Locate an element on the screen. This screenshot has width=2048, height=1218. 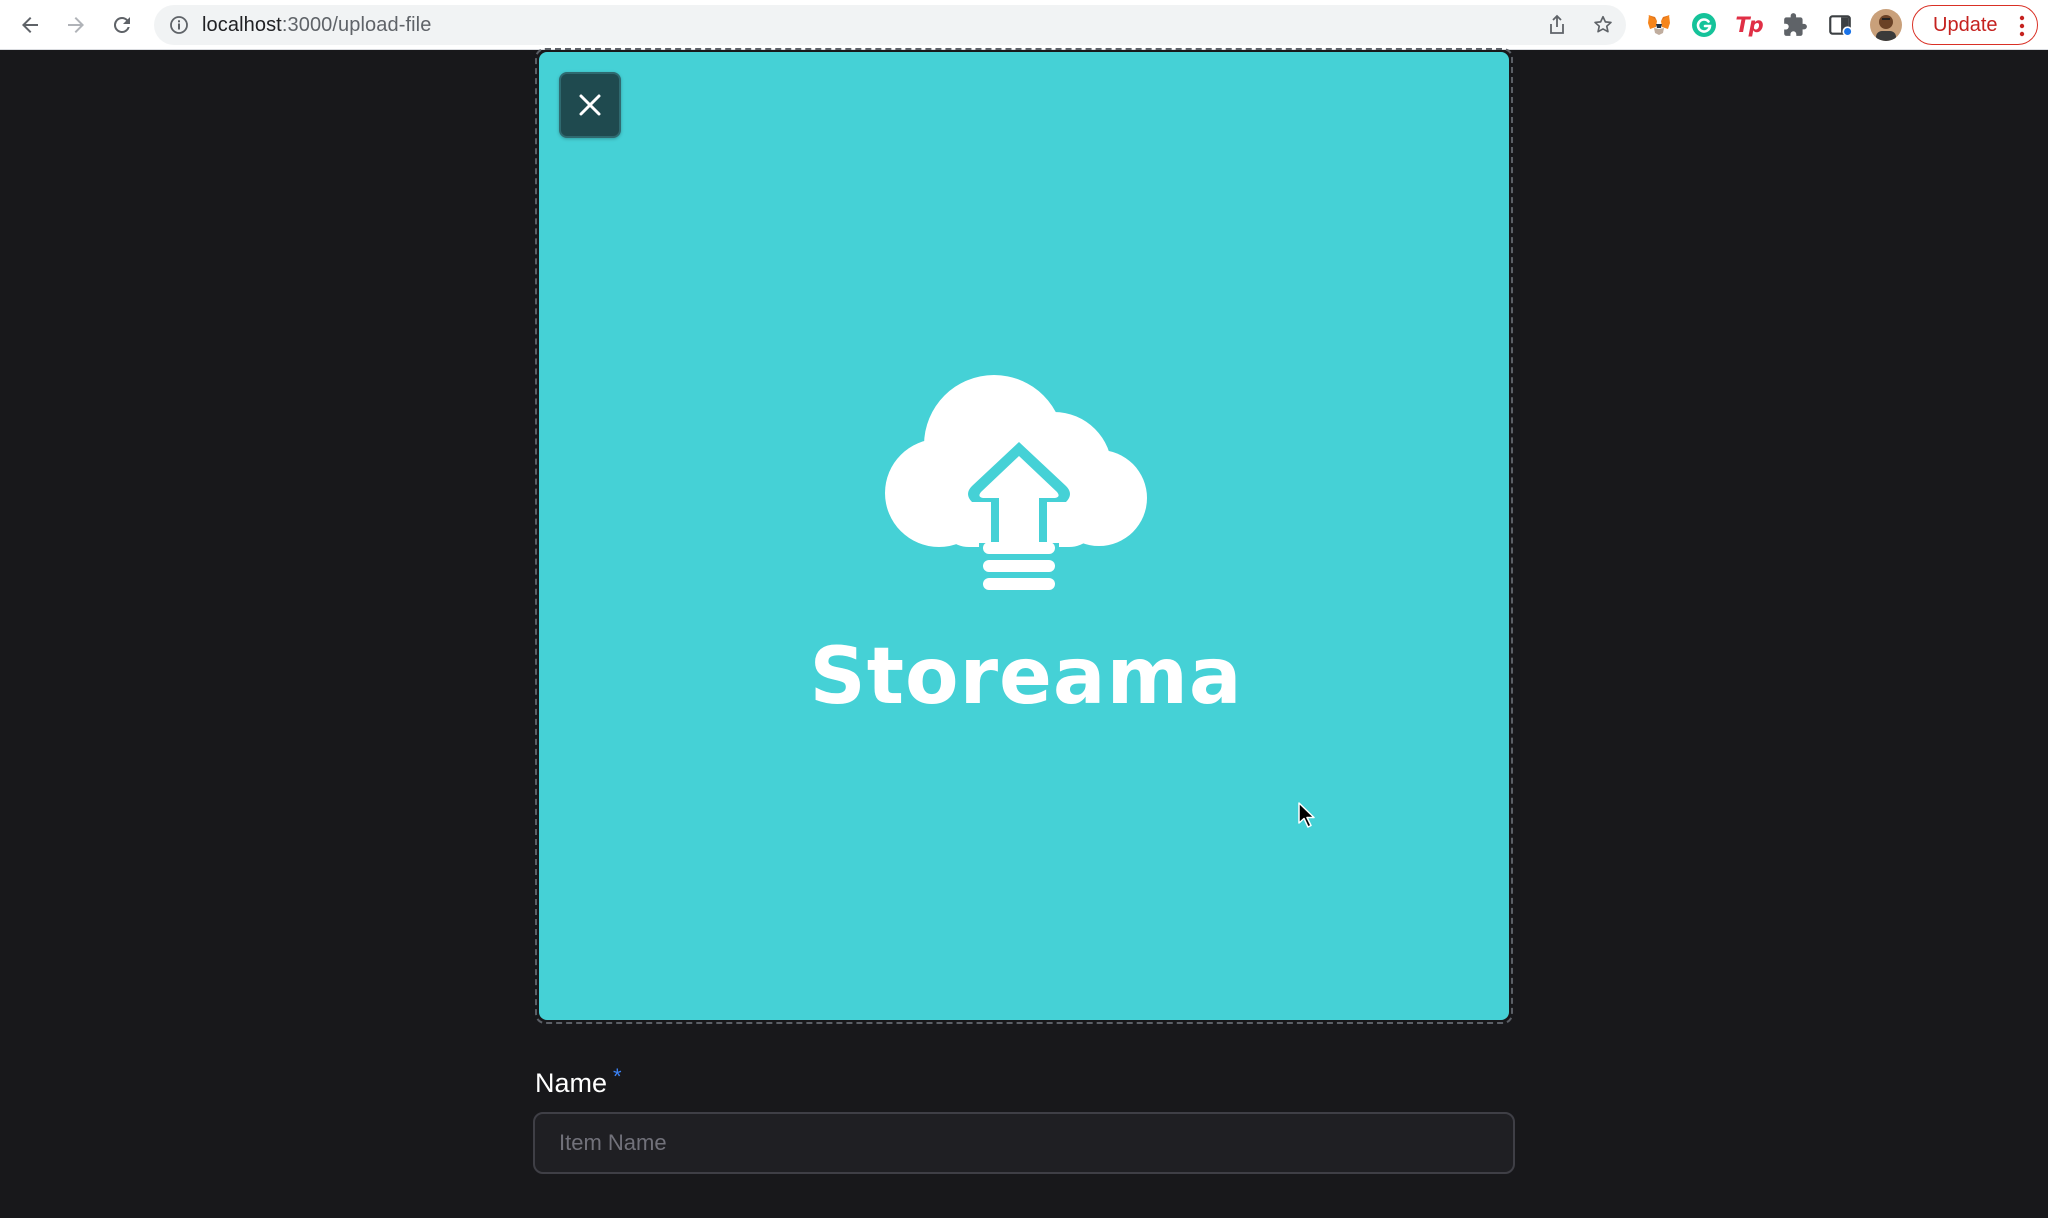
brand-name: Storeama is located at coordinates (1026, 677).